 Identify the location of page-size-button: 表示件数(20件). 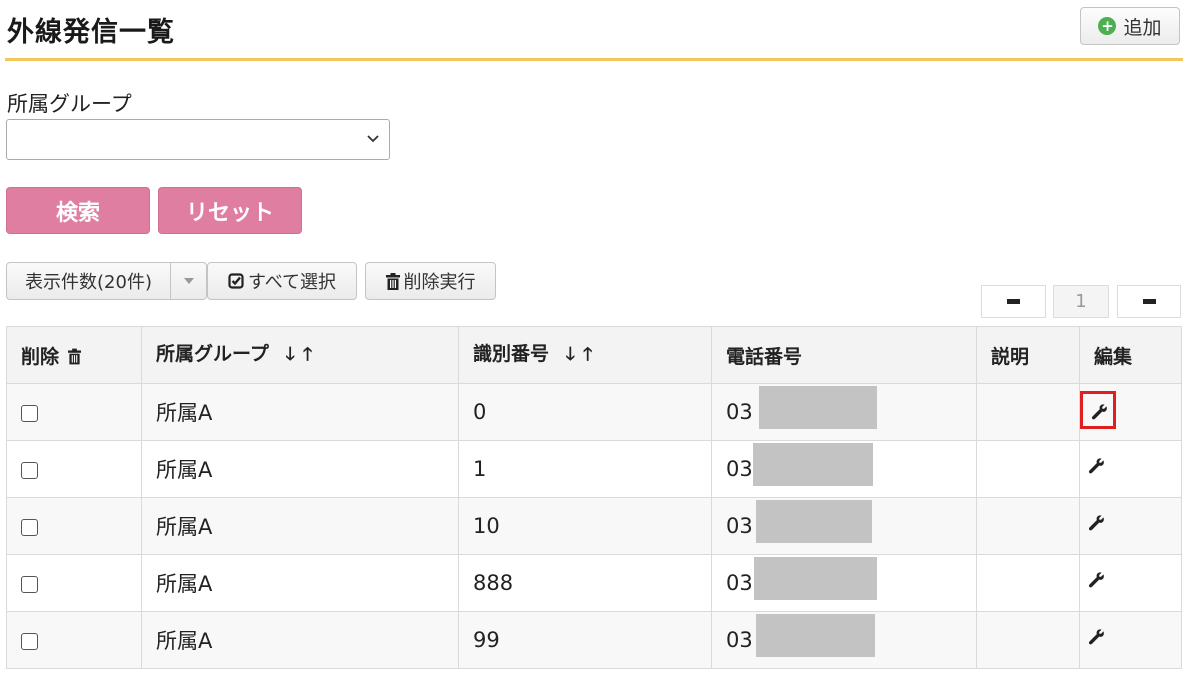
(88, 281).